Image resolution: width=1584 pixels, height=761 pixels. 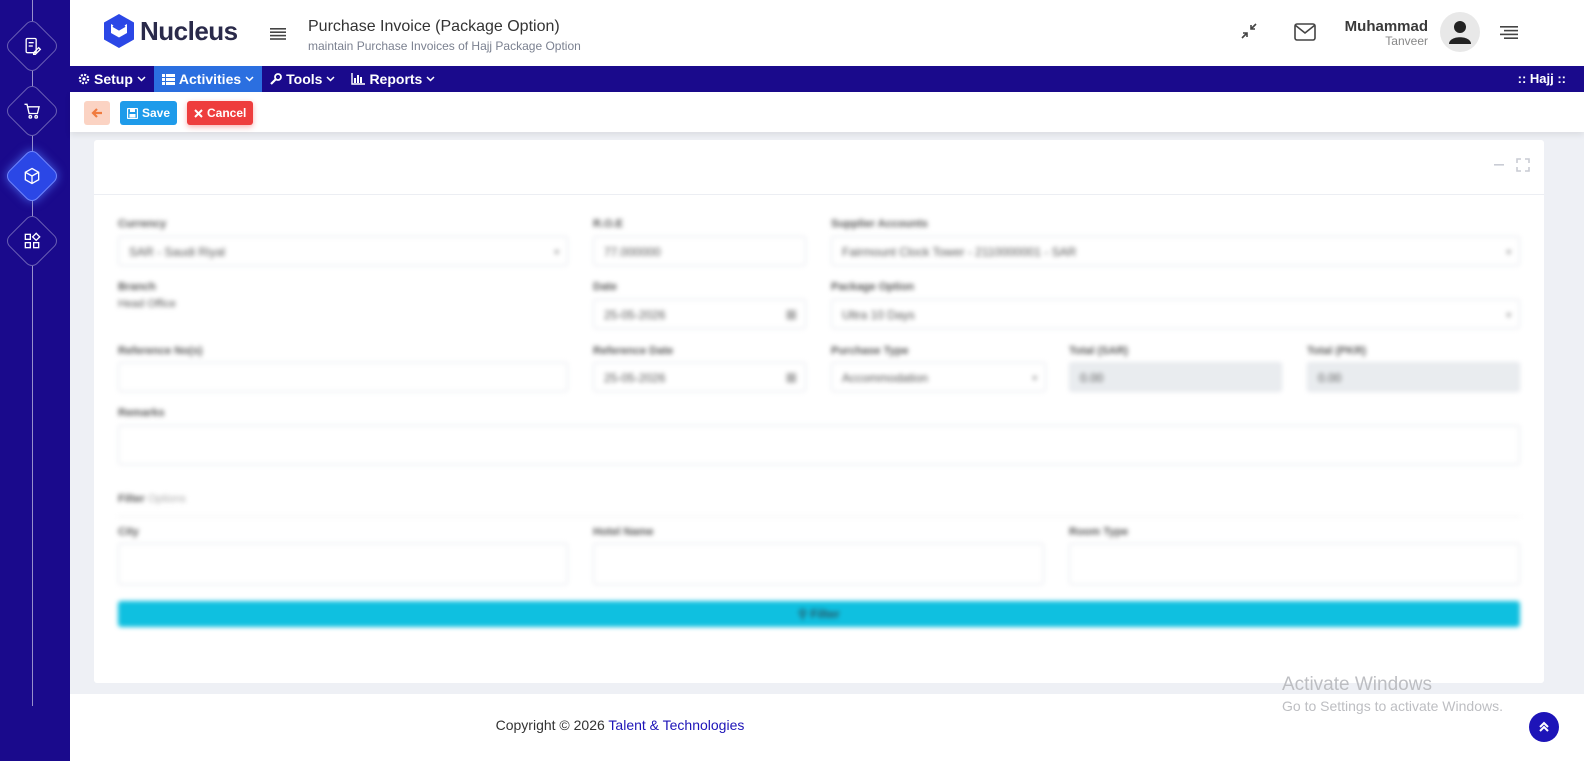 What do you see at coordinates (878, 315) in the screenshot?
I see `package-value: Ultra 10 Days` at bounding box center [878, 315].